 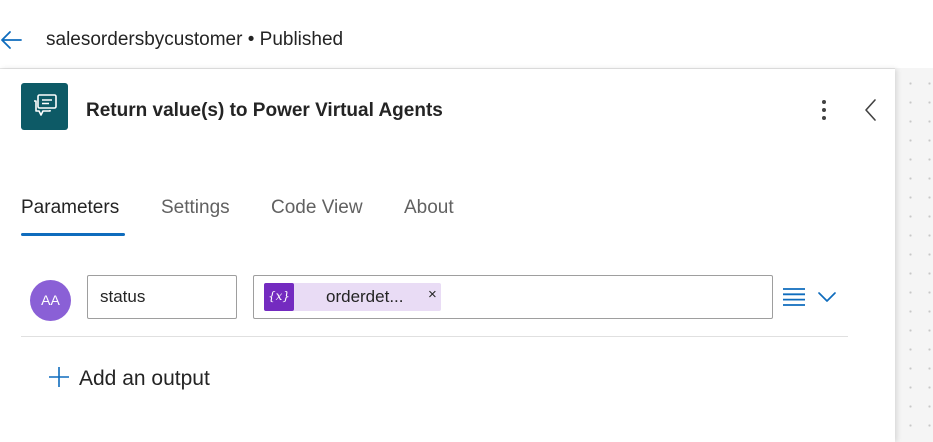 I want to click on more-options-button, so click(x=824, y=110).